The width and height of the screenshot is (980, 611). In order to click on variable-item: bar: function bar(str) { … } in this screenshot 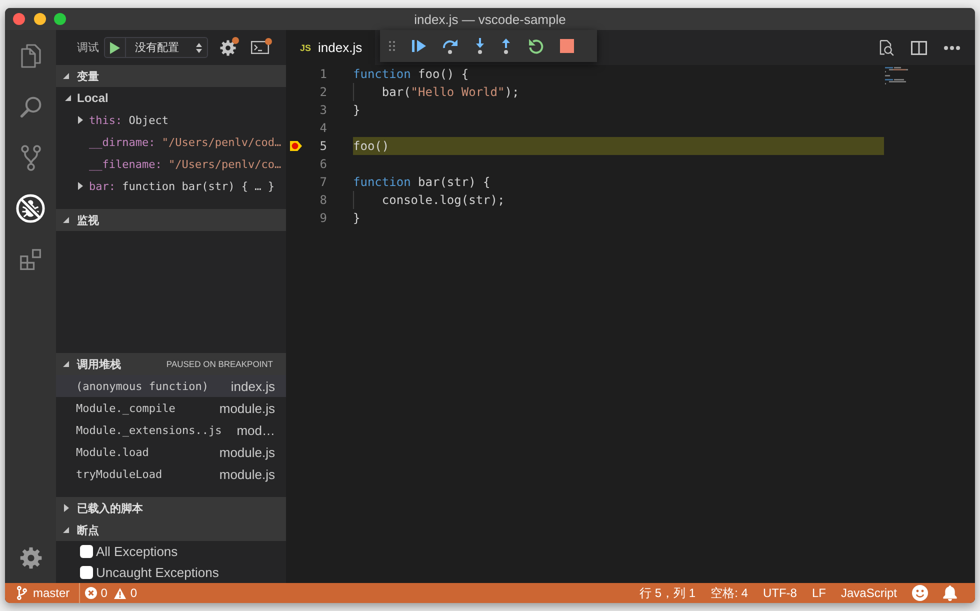, I will do `click(171, 186)`.